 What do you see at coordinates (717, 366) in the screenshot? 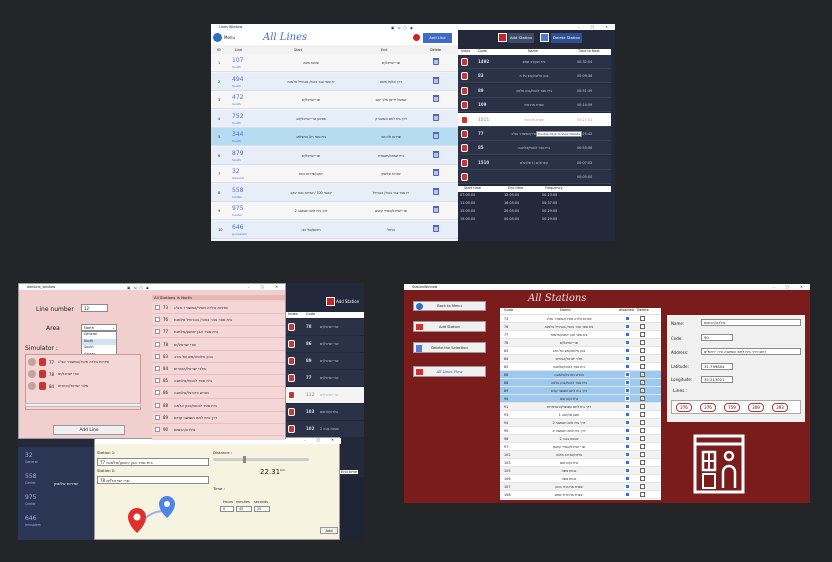
I see `latitude-field: 31.799804` at bounding box center [717, 366].